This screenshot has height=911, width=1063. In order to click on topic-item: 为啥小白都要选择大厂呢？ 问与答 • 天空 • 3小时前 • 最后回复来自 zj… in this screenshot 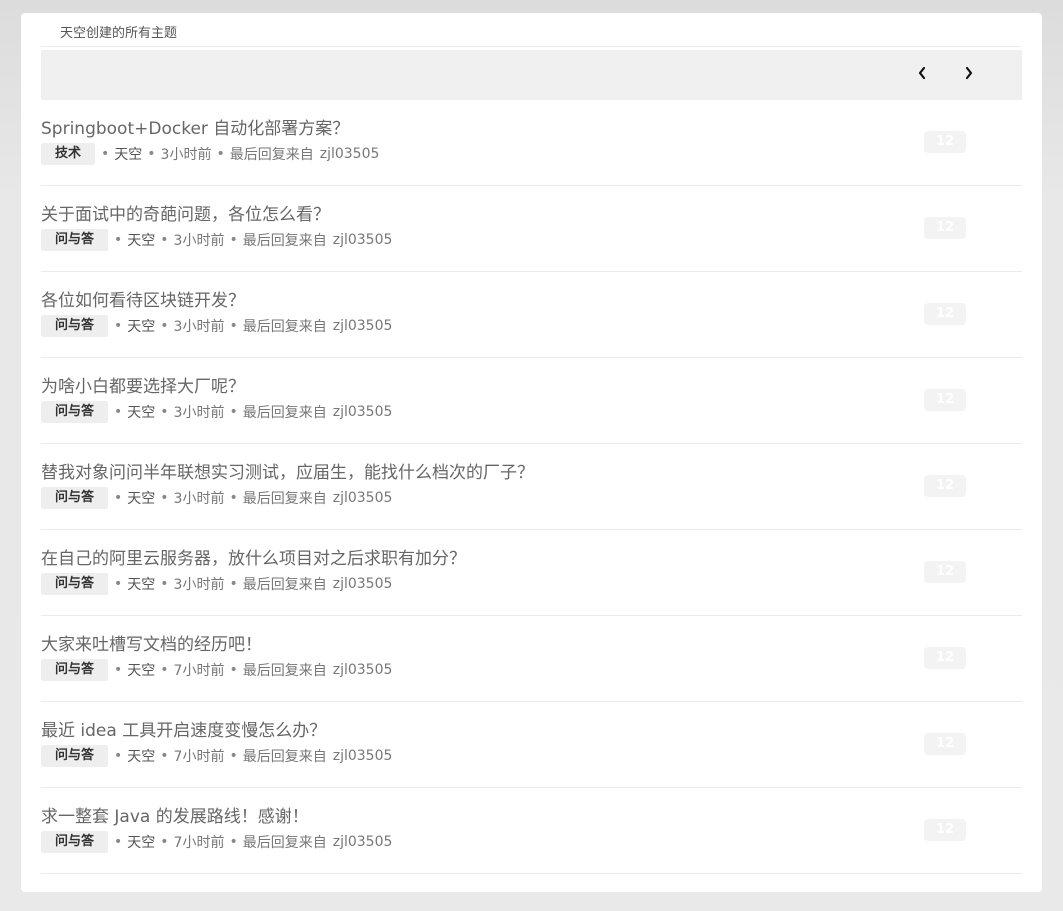, I will do `click(531, 401)`.